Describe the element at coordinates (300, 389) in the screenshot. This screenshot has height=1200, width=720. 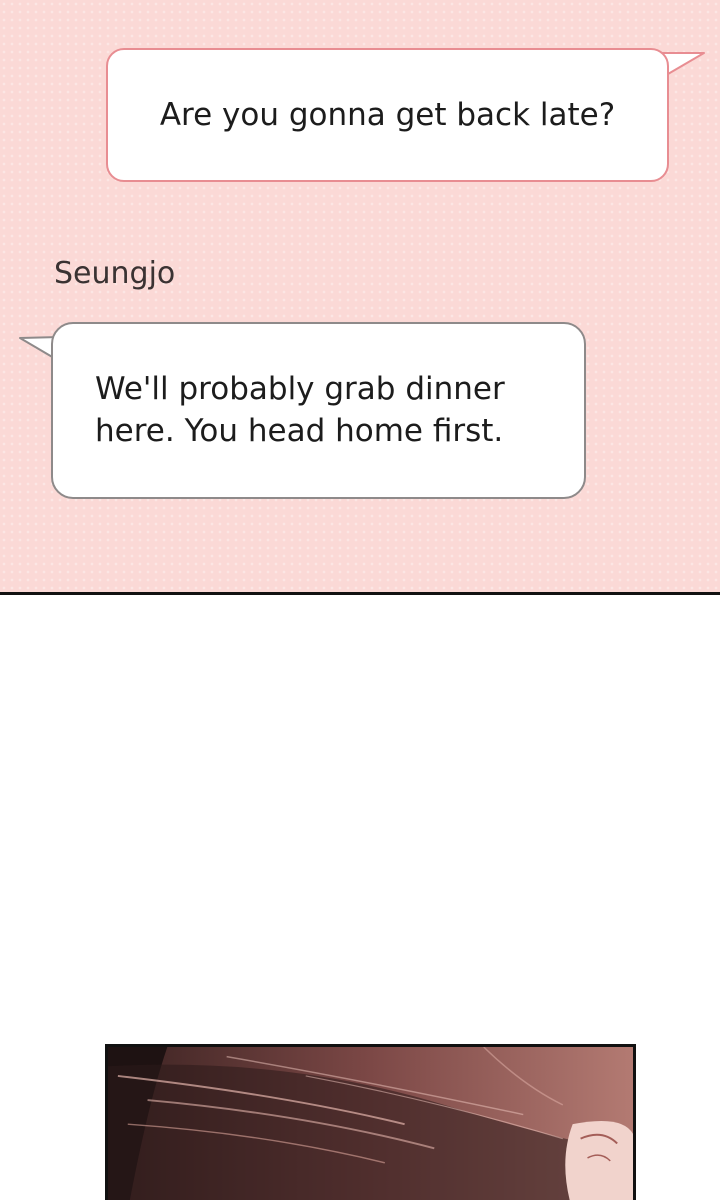
I see `incoming-message-line: We'll probably grab dinner` at that location.